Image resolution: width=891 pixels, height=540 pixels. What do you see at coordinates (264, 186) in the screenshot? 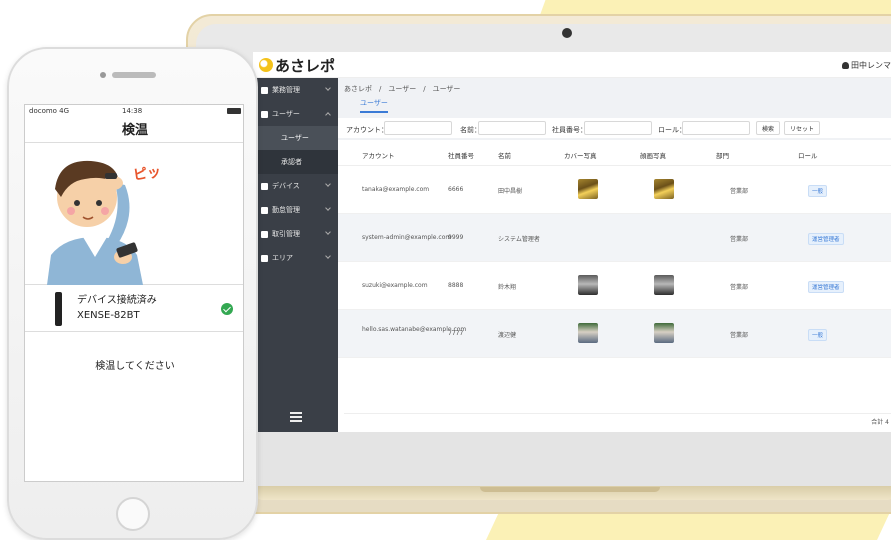
I see `device-icon` at bounding box center [264, 186].